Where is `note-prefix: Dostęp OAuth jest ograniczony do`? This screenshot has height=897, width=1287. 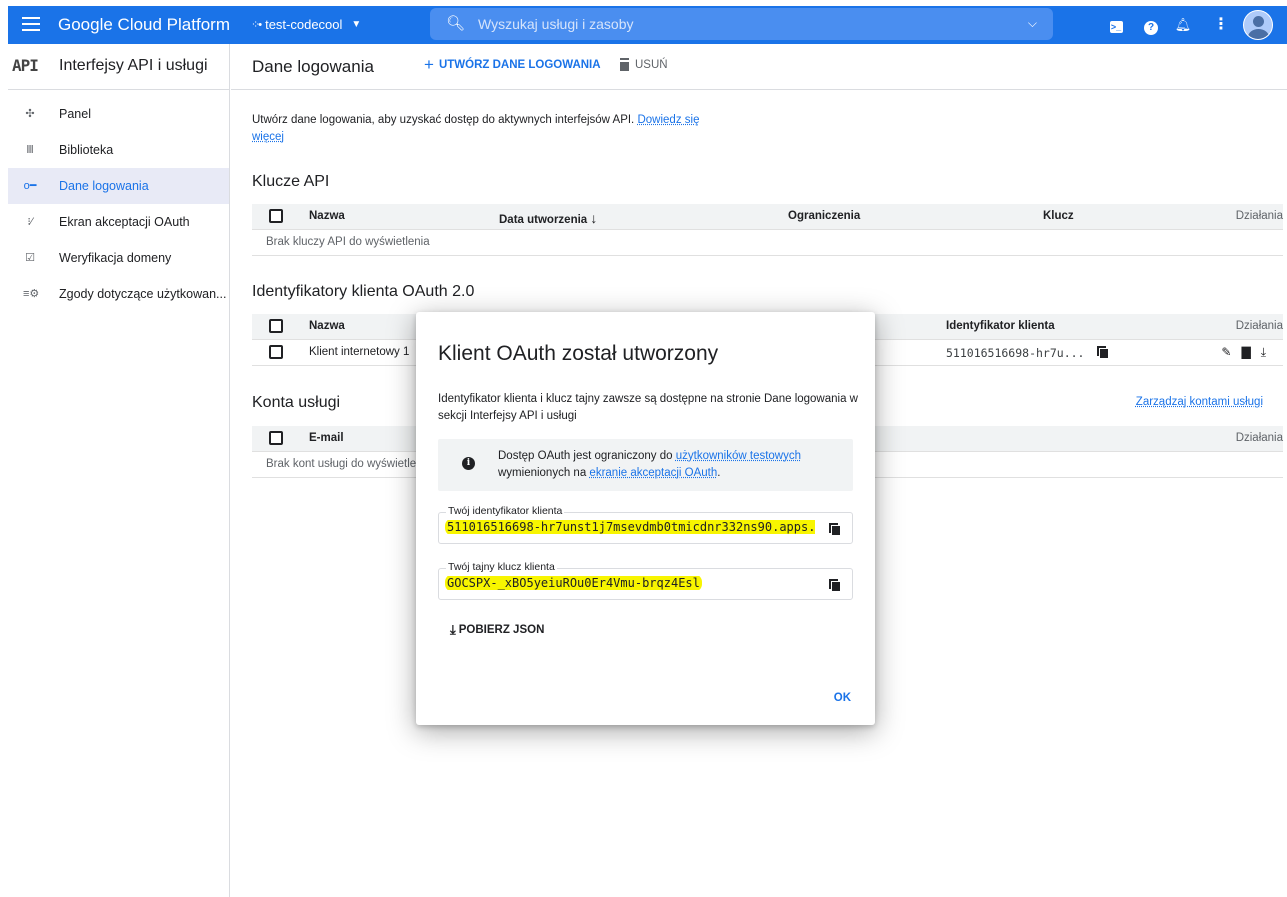
note-prefix: Dostęp OAuth jest ograniczony do is located at coordinates (585, 456).